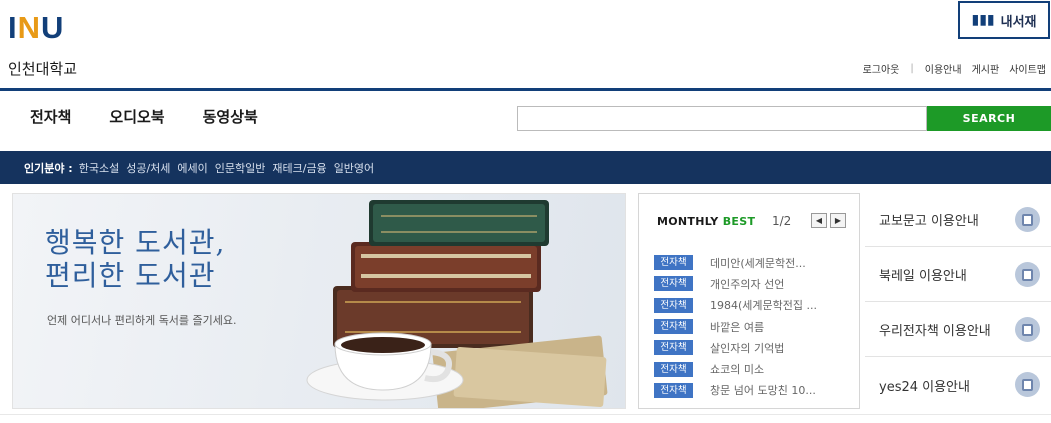 The height and width of the screenshot is (423, 1051). I want to click on list-item: 전자책 쇼코의 미소, so click(756, 368).